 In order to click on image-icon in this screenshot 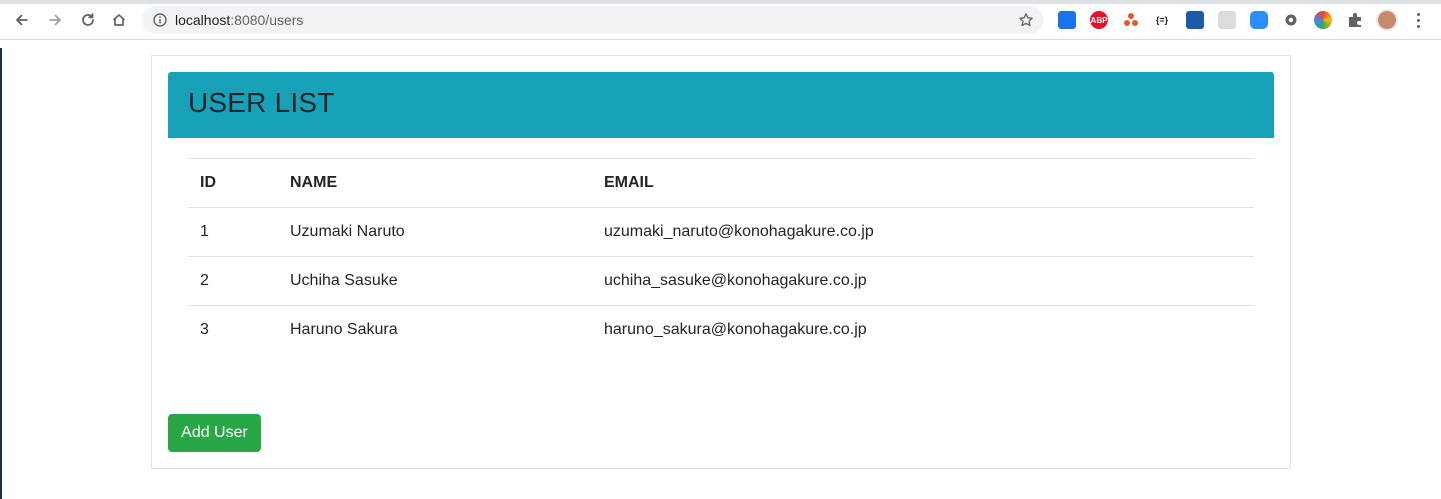, I will do `click(1067, 20)`.